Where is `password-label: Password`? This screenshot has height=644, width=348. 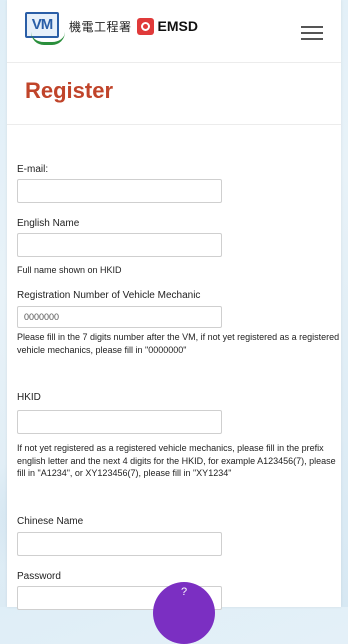 password-label: Password is located at coordinates (39, 576).